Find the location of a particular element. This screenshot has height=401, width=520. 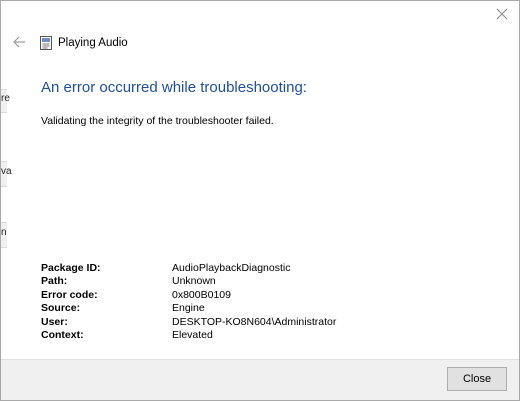

background-text-fragment: n is located at coordinates (4, 232).